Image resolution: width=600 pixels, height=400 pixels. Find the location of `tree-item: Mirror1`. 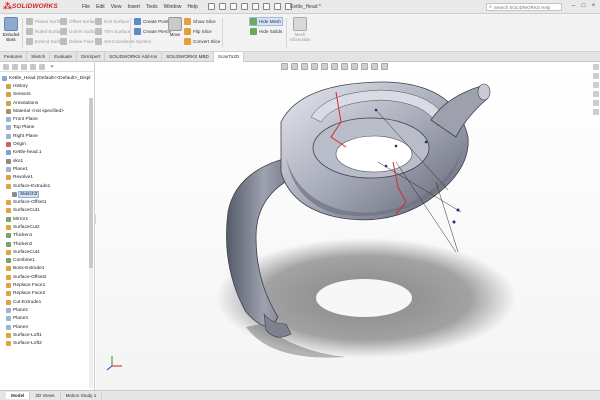

tree-item: Mirror1 is located at coordinates (47, 219).